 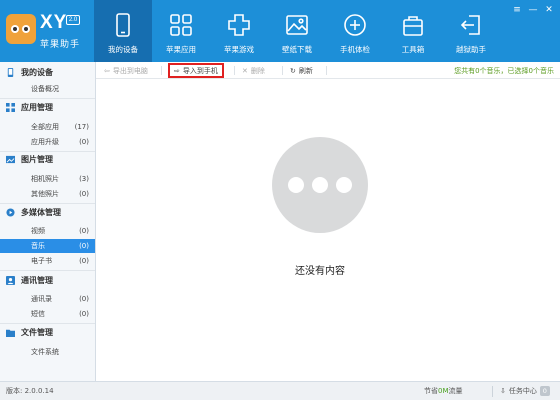 I want to click on section-title: 我的设备, so click(x=37, y=72).